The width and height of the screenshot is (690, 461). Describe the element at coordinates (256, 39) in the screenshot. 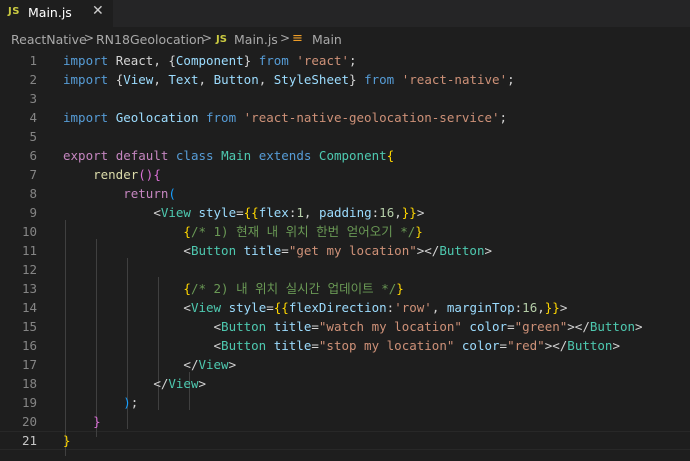

I see `breadcrumb-item-main-js: Main.js` at that location.